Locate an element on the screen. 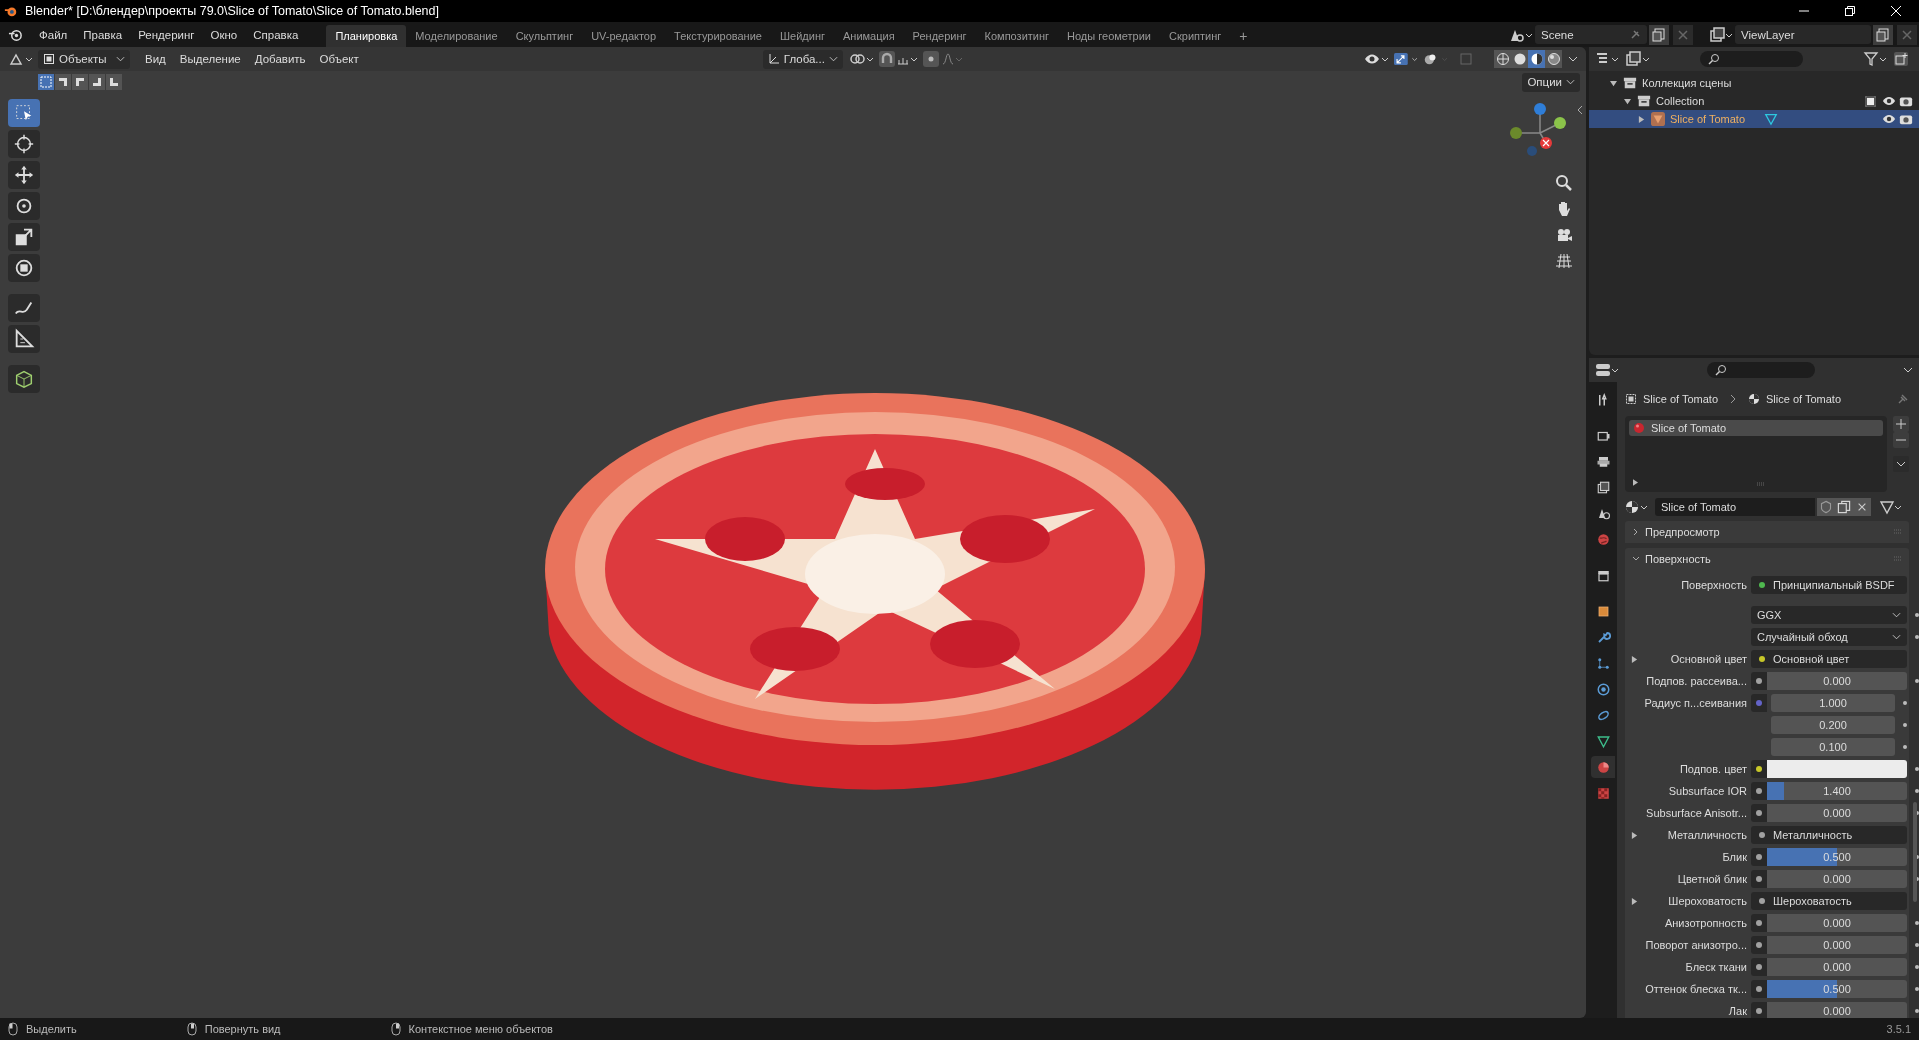  outliner-row: Slice of Tomato is located at coordinates (1754, 119).